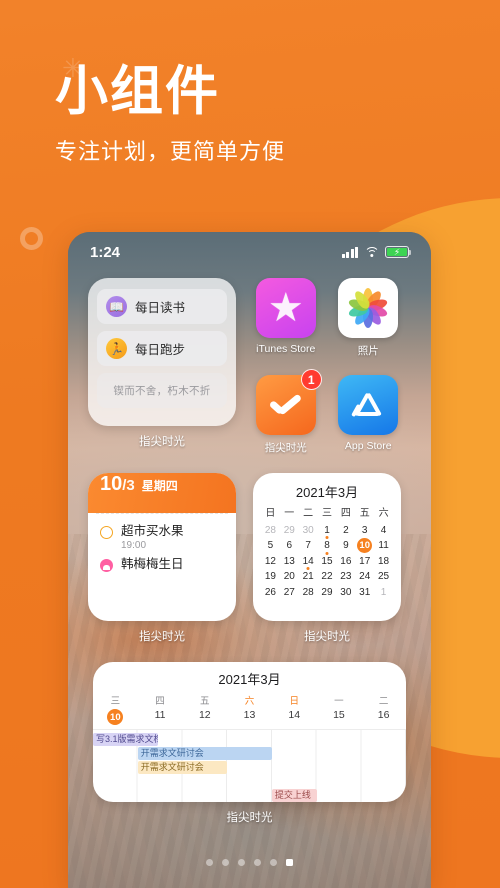 This screenshot has width=500, height=888. I want to click on photos-icon, so click(368, 308).